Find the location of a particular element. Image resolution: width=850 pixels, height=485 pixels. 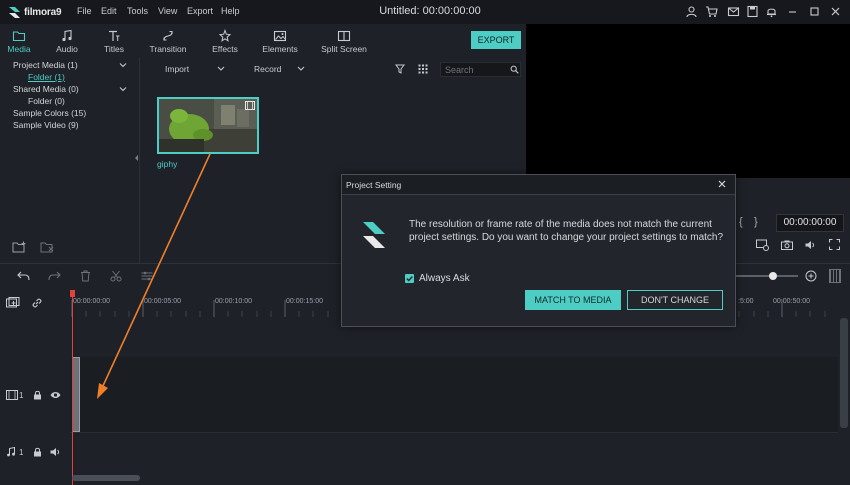

tab-elements: Elements is located at coordinates (280, 41).